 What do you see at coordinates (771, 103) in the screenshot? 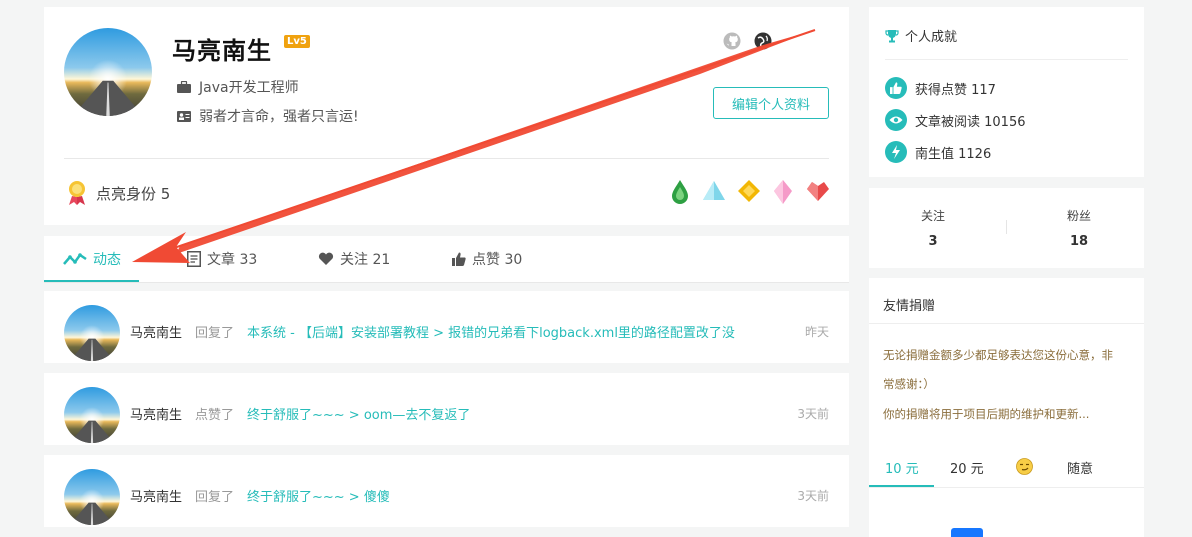
I see `edit-profile-button: 编辑个人资料` at bounding box center [771, 103].